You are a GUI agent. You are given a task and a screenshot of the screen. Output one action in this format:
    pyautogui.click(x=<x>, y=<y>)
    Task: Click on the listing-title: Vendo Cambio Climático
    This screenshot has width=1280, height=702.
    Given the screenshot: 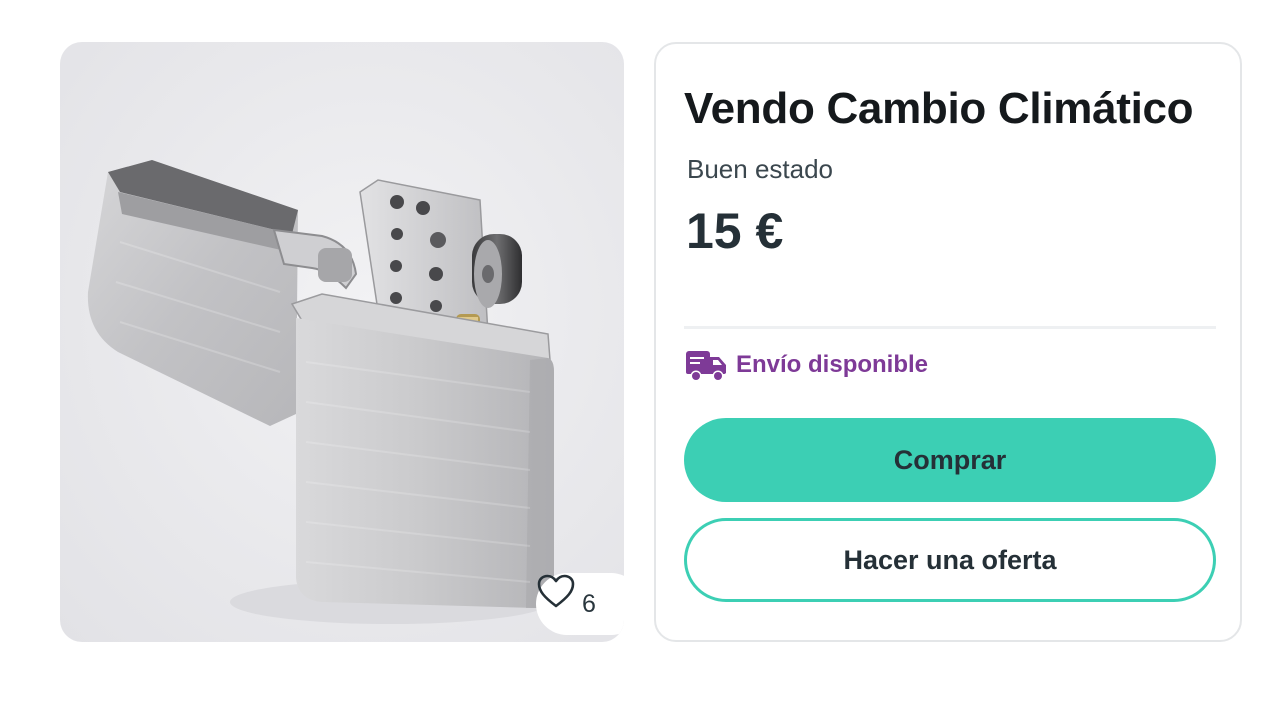 What is the action you would take?
    pyautogui.click(x=939, y=108)
    